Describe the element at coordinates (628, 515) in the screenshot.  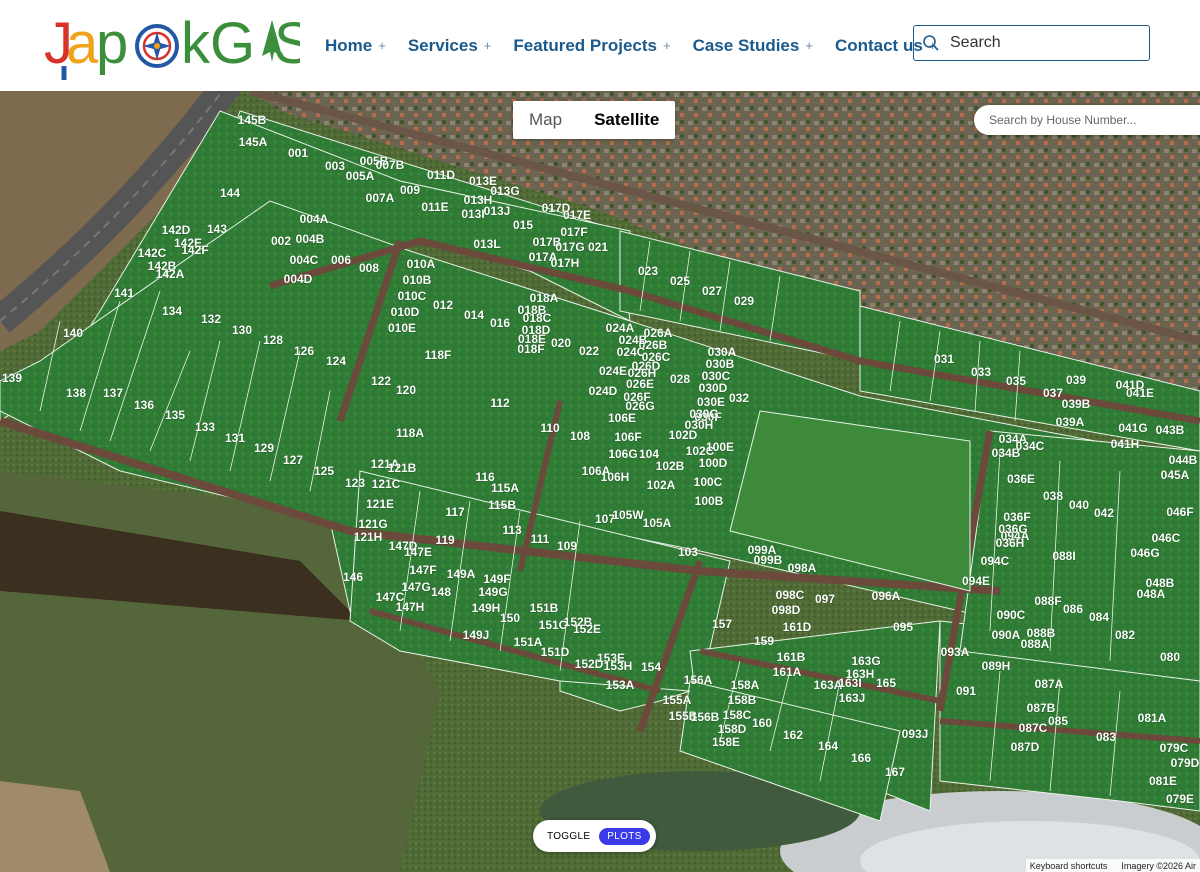
I see `plot-label: 105W` at that location.